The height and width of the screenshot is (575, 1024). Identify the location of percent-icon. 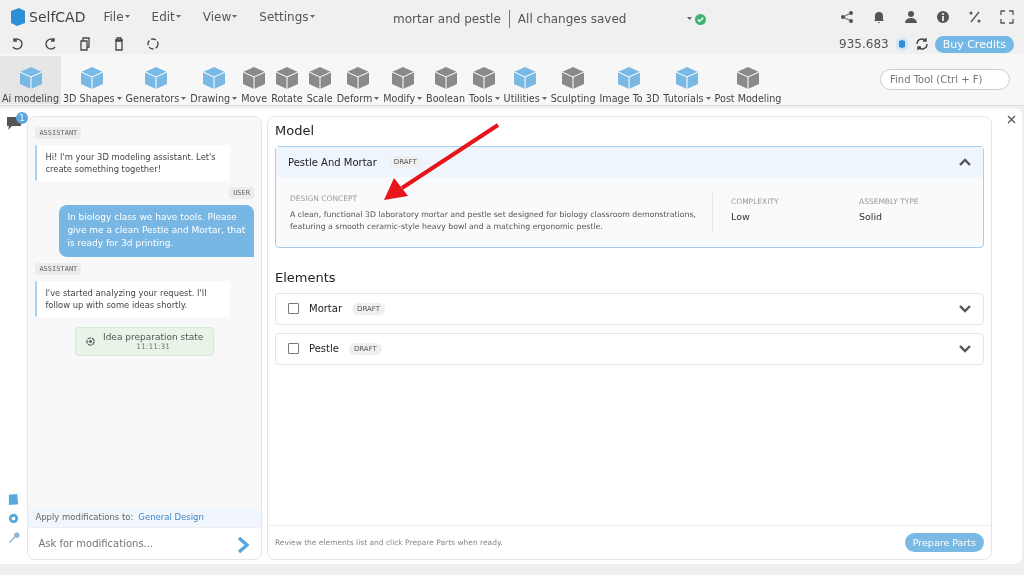
(975, 17).